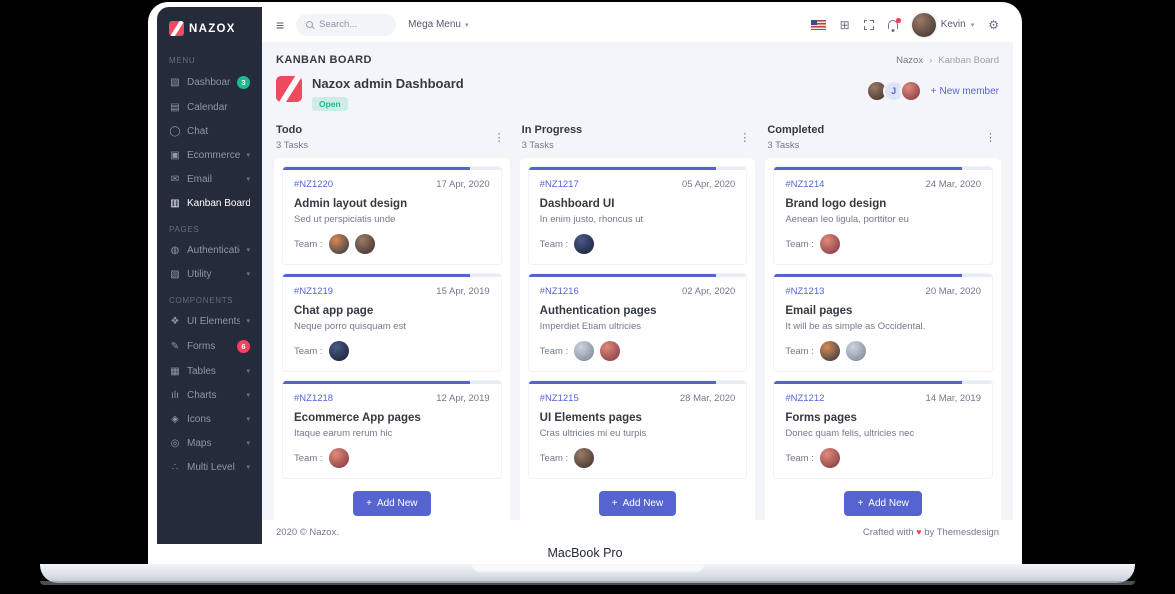 The height and width of the screenshot is (594, 1175). What do you see at coordinates (438, 24) in the screenshot?
I see `mega-menu-dropdown: Mega Menu ▾` at bounding box center [438, 24].